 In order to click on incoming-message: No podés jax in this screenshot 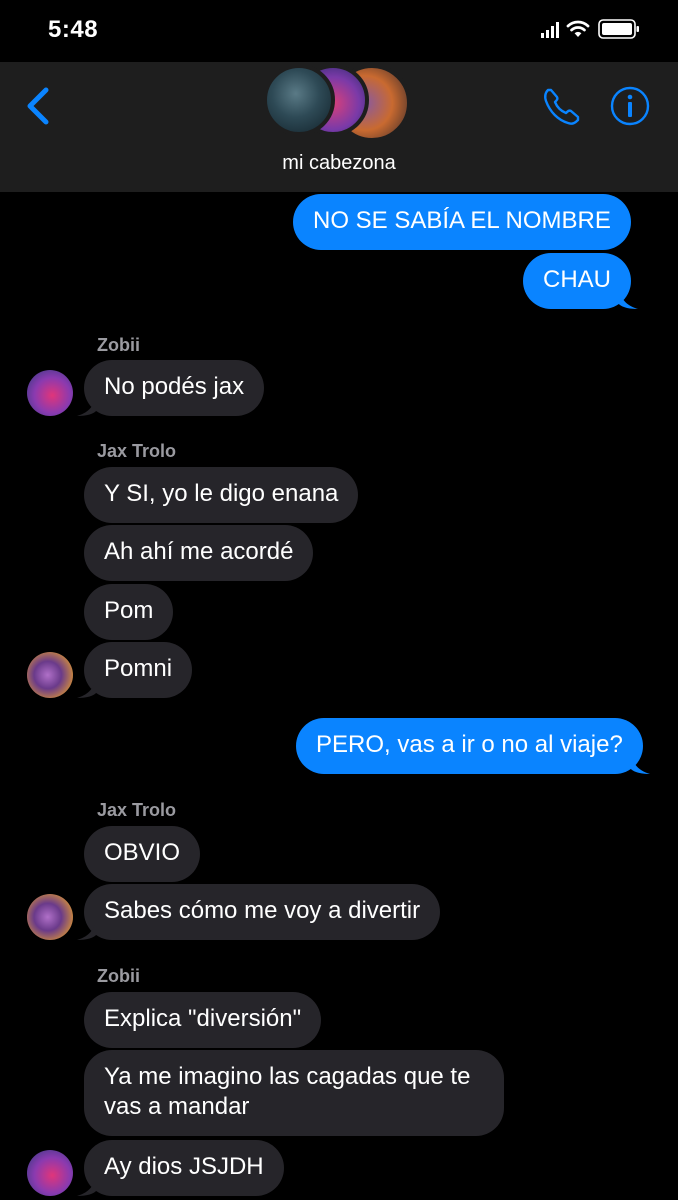, I will do `click(171, 388)`.